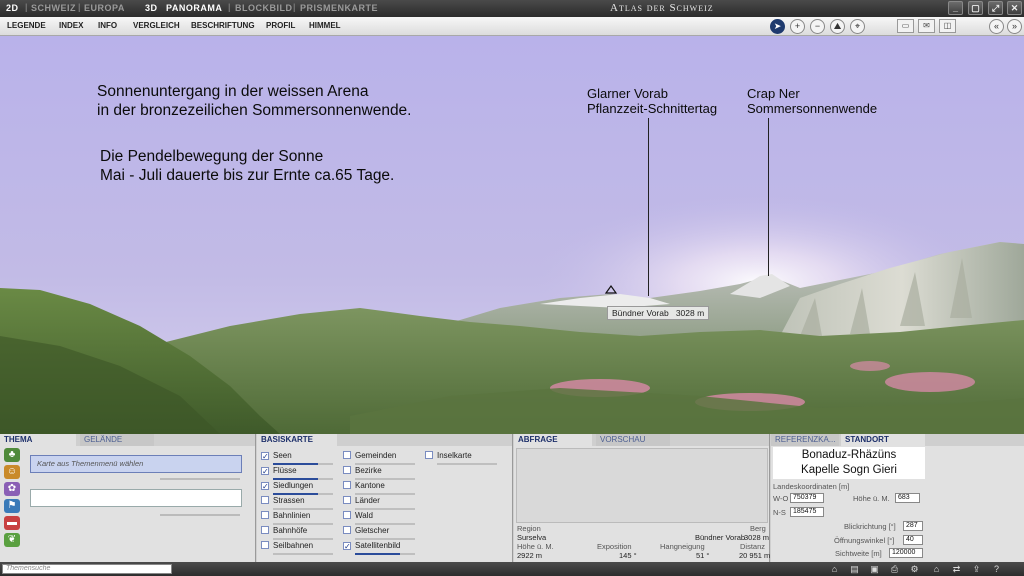 The width and height of the screenshot is (1024, 576). I want to click on ns-input: 185475, so click(807, 512).